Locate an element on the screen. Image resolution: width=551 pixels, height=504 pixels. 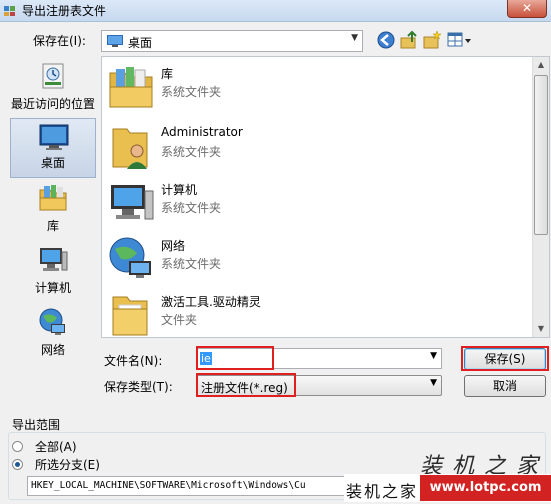
file-type: 文件夹 is located at coordinates (179, 320).